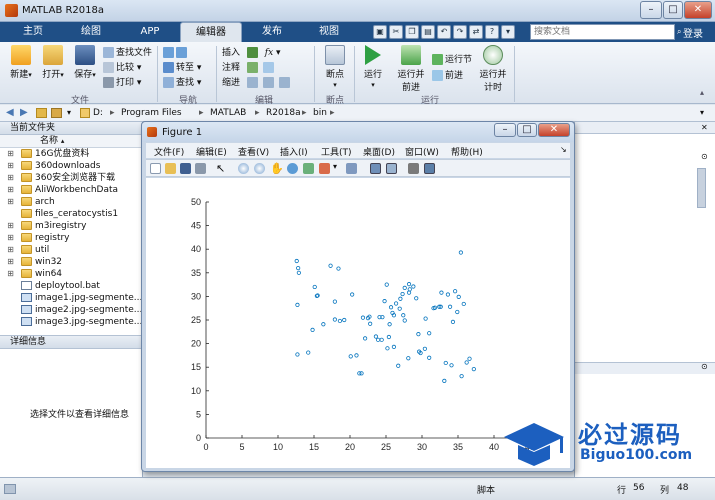 The width and height of the screenshot is (715, 500). Describe the element at coordinates (336, 151) in the screenshot. I see `menu-tools: 工具(T)` at that location.